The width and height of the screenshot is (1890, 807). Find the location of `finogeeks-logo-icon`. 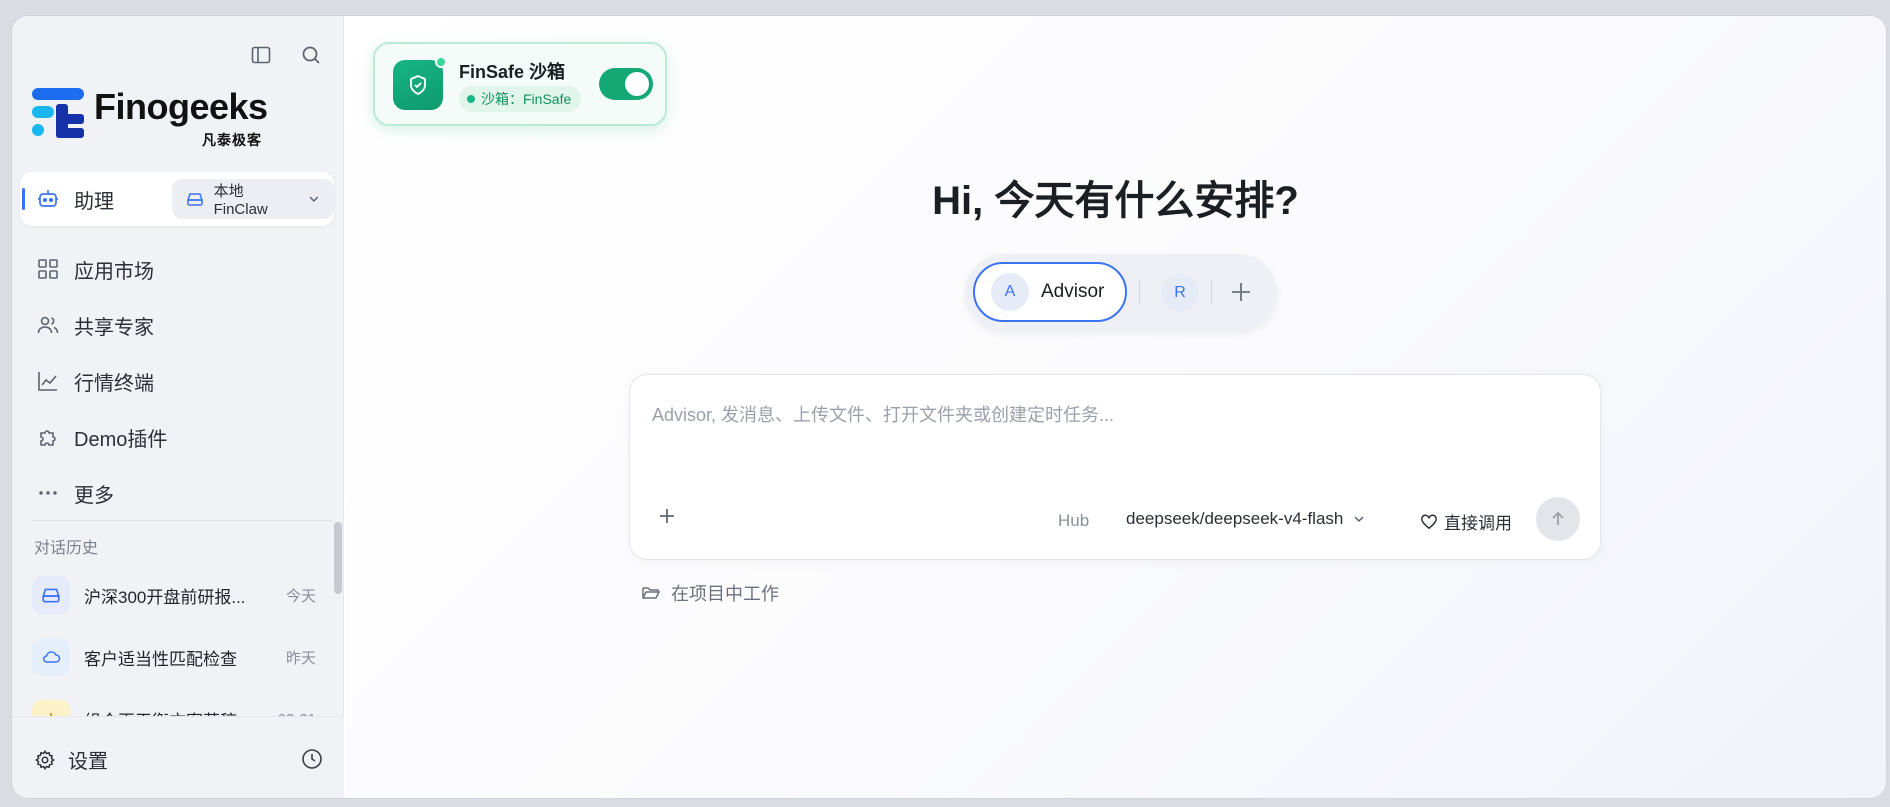

finogeeks-logo-icon is located at coordinates (58, 113).